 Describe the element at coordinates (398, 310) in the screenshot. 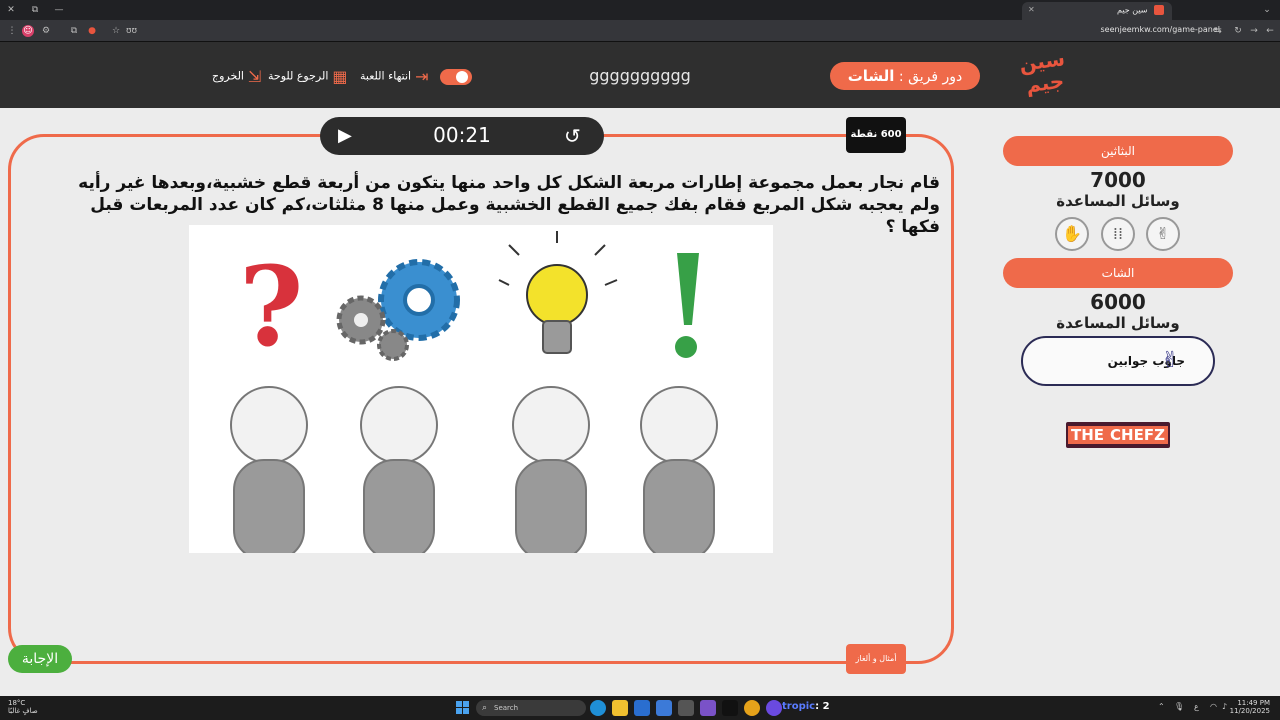

I see `gears-icon` at that location.